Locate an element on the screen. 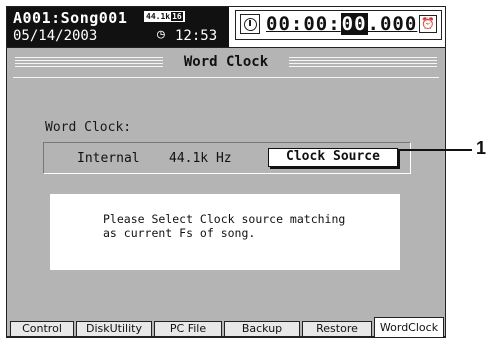 This screenshot has width=489, height=345. message-line-2: as current Fs of song. is located at coordinates (179, 233).